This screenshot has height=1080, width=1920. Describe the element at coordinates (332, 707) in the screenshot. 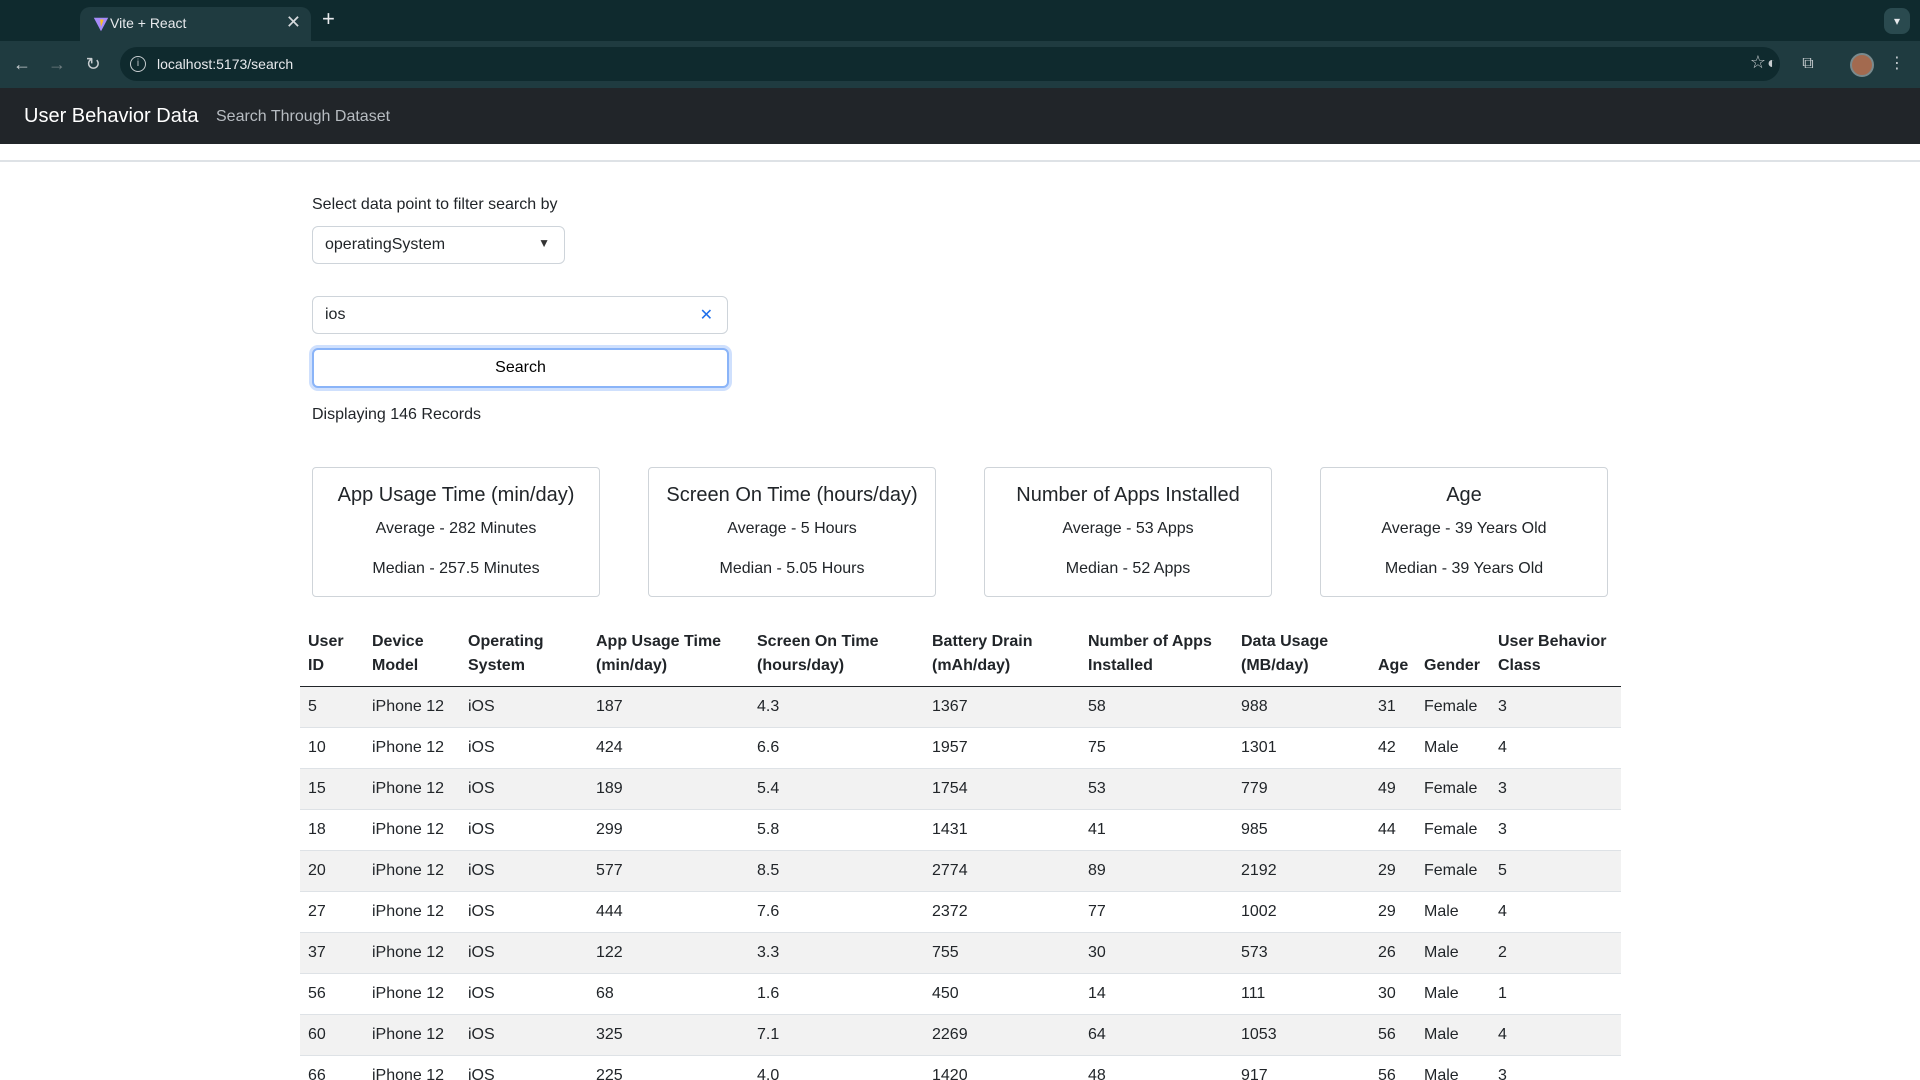

I see `table-cell: 5` at that location.